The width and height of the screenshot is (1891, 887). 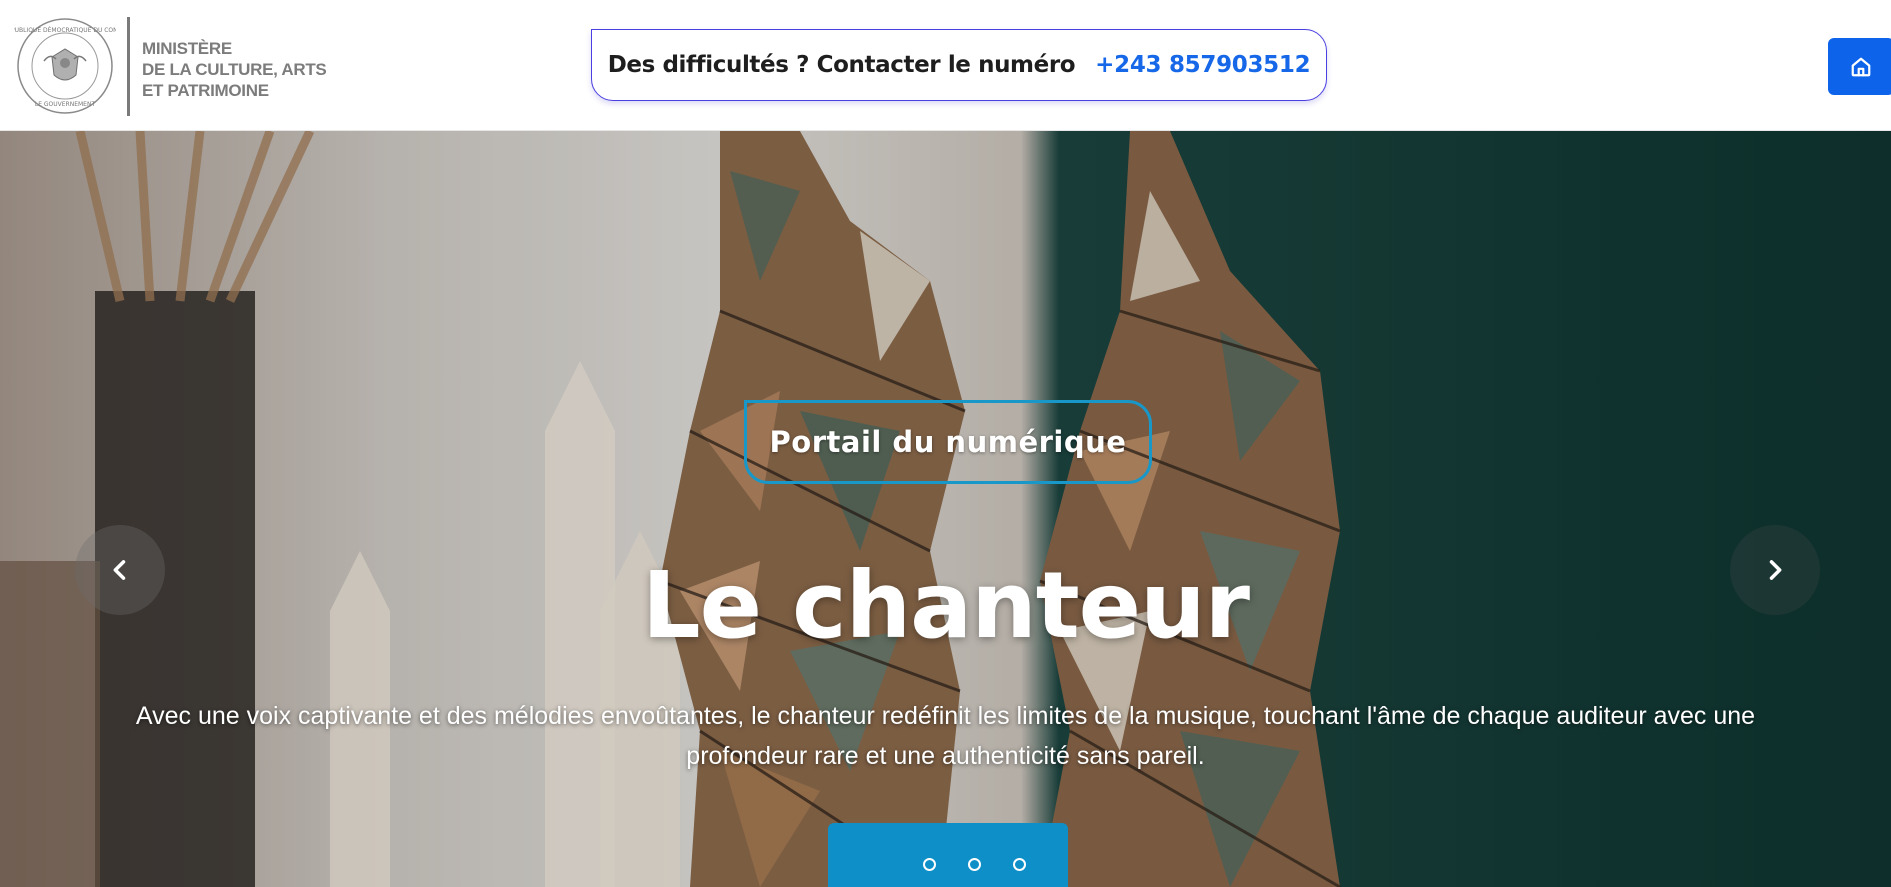 What do you see at coordinates (841, 65) in the screenshot?
I see `contact-label: Des difficultés ? Contacter le numéro` at bounding box center [841, 65].